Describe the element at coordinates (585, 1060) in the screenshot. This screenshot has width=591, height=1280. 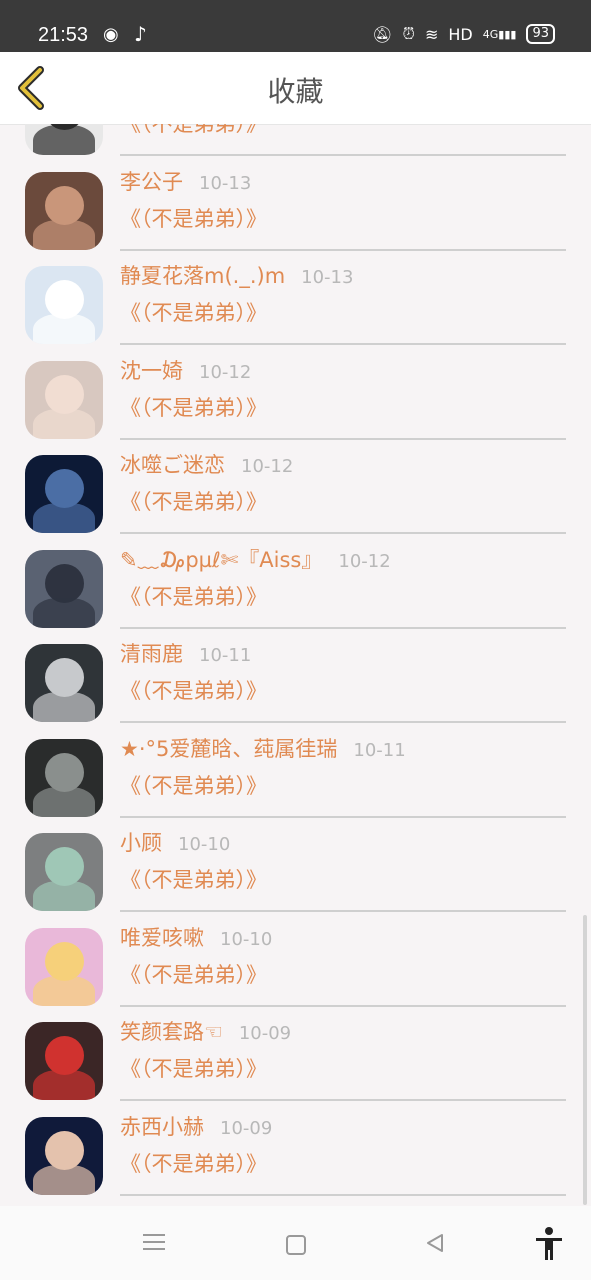
I see `scrollbar` at that location.